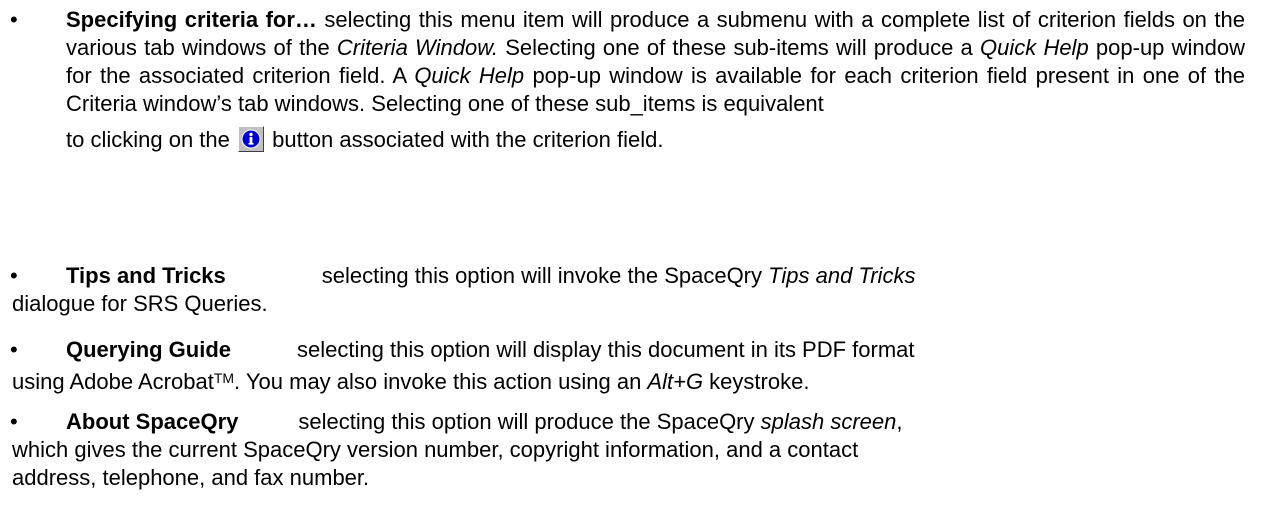 This screenshot has width=1263, height=509. I want to click on item-body: address, telephone, and fax number., so click(191, 477).